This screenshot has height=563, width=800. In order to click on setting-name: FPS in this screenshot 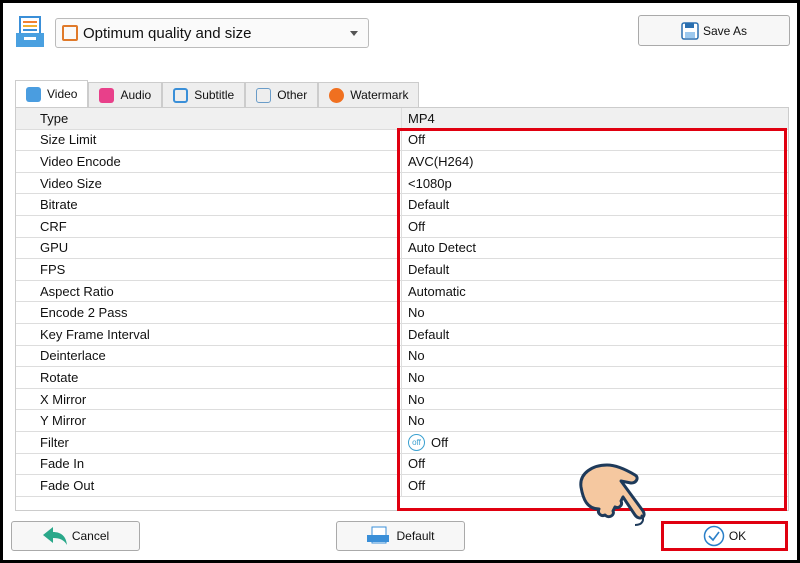, I will do `click(209, 269)`.